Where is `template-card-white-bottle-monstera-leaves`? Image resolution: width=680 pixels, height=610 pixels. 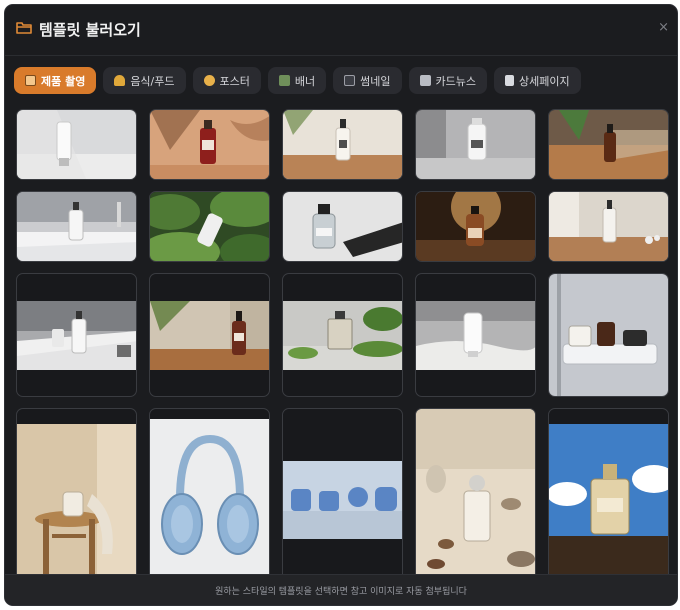
template-card-white-bottle-monstera-leaves is located at coordinates (209, 226).